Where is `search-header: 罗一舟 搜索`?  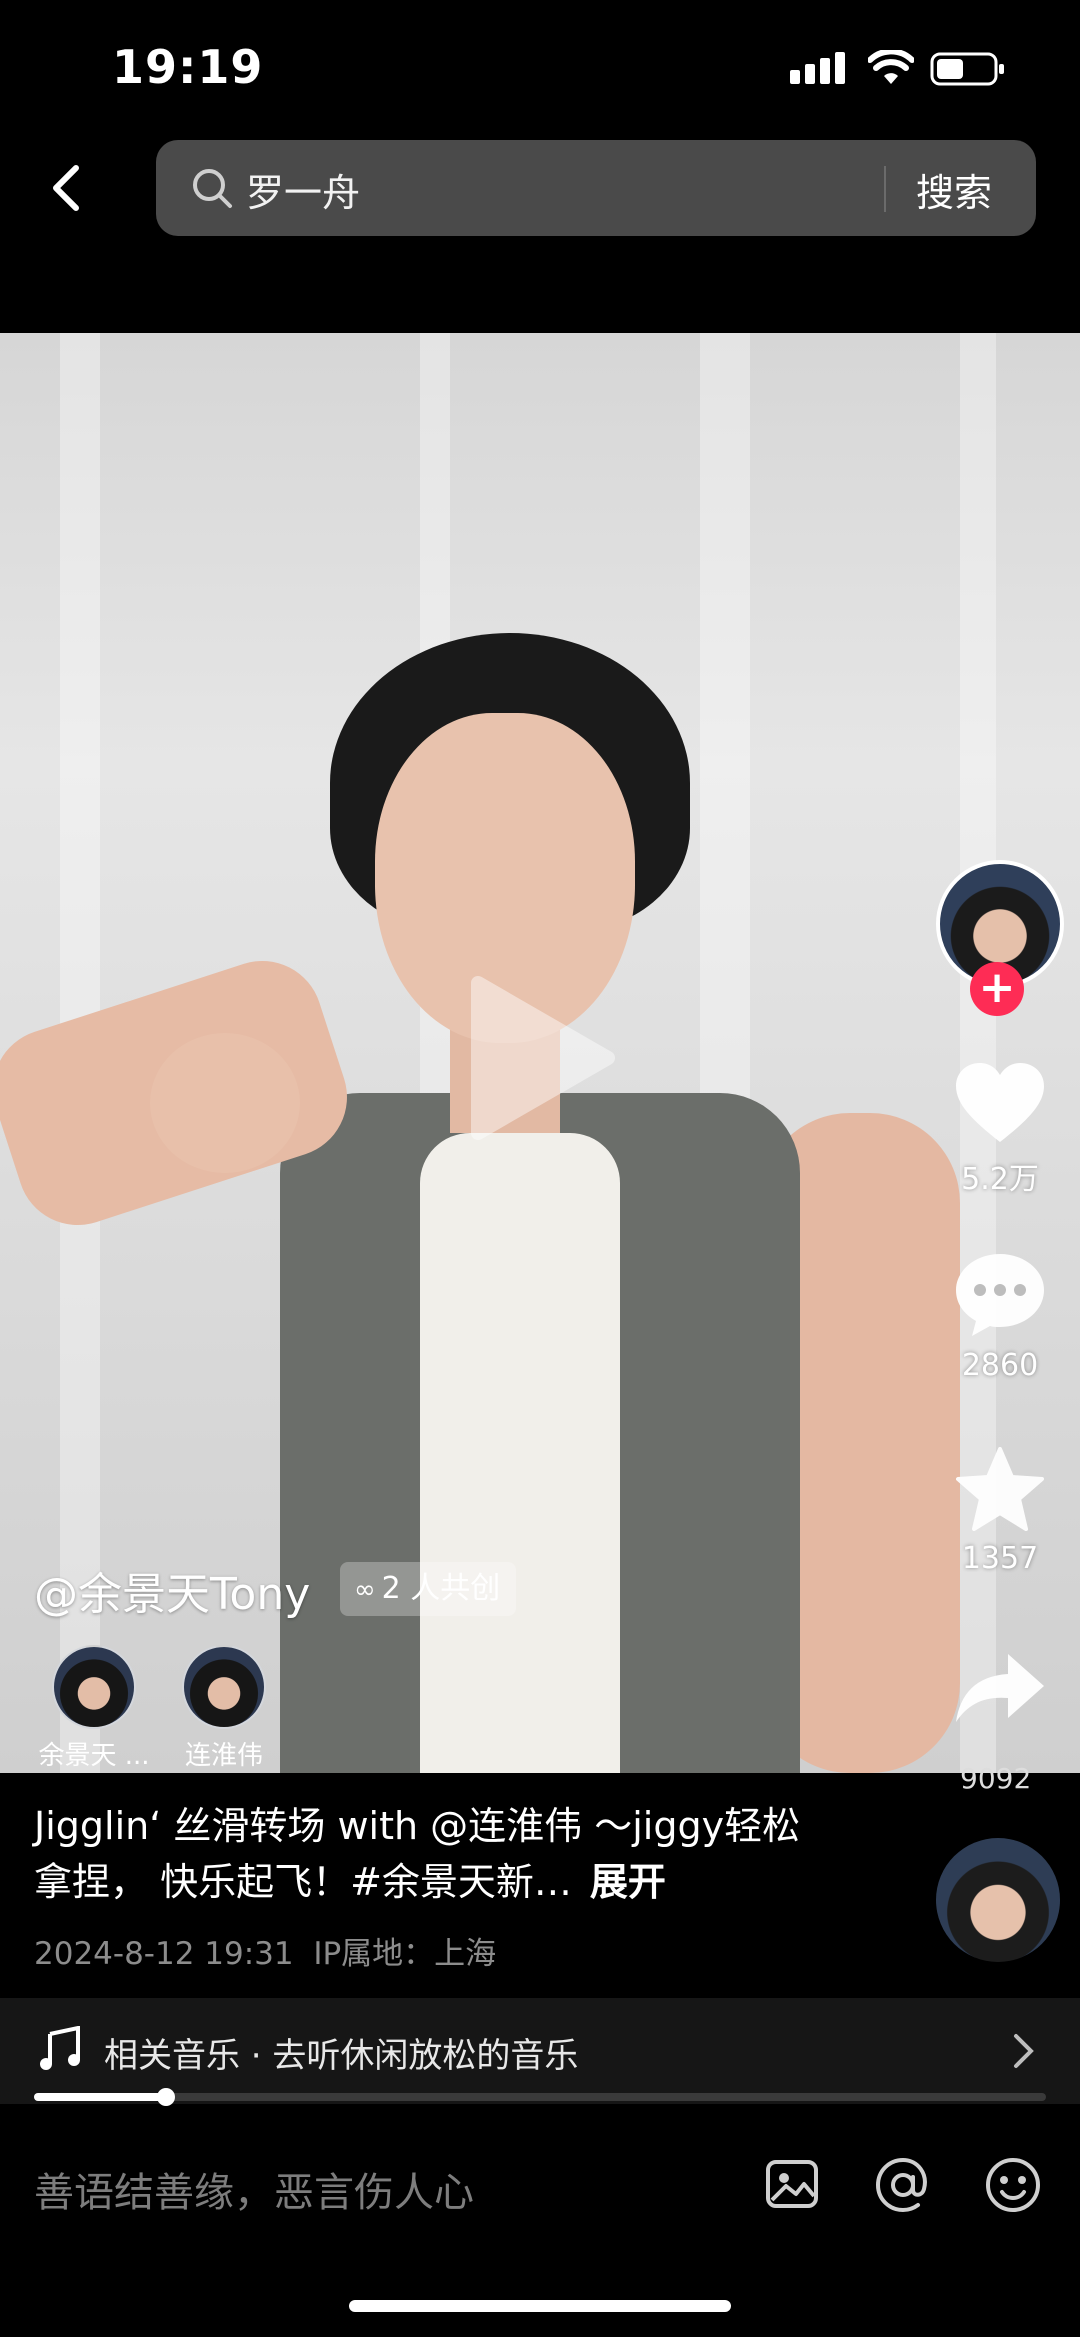
search-header: 罗一舟 搜索 is located at coordinates (540, 185).